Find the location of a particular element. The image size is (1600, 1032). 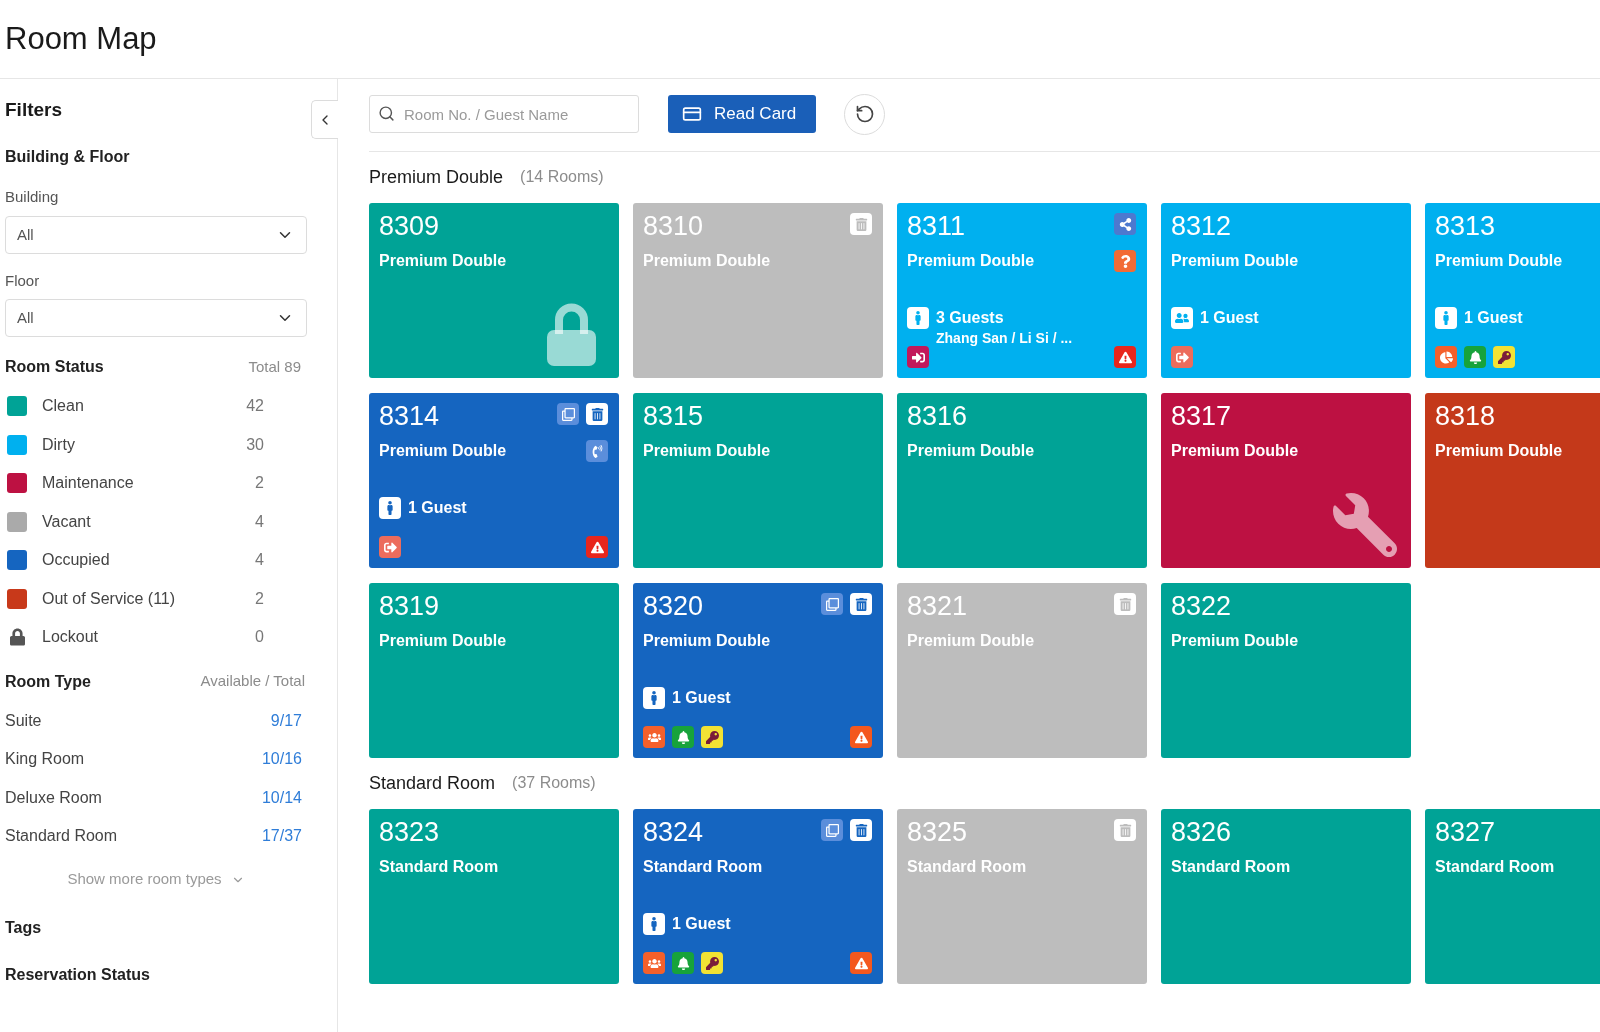

room-card: 8325 Standard Room is located at coordinates (1022, 896).